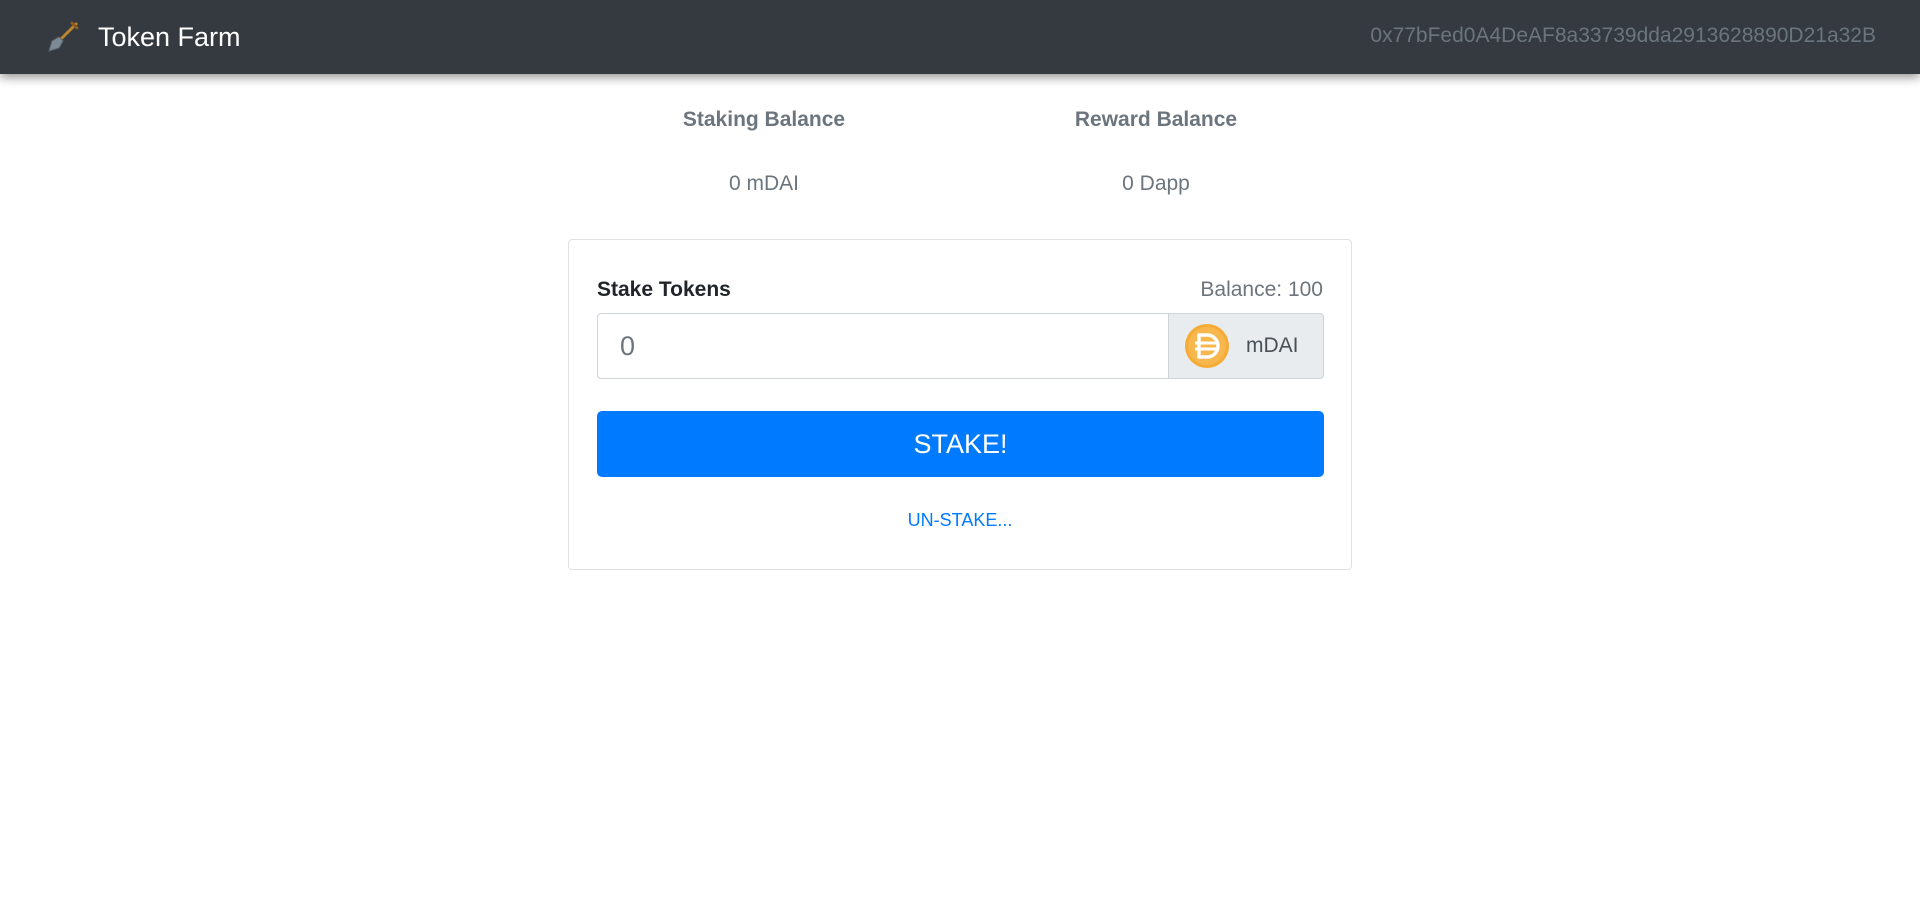  I want to click on brand-title: Token Farm, so click(169, 36).